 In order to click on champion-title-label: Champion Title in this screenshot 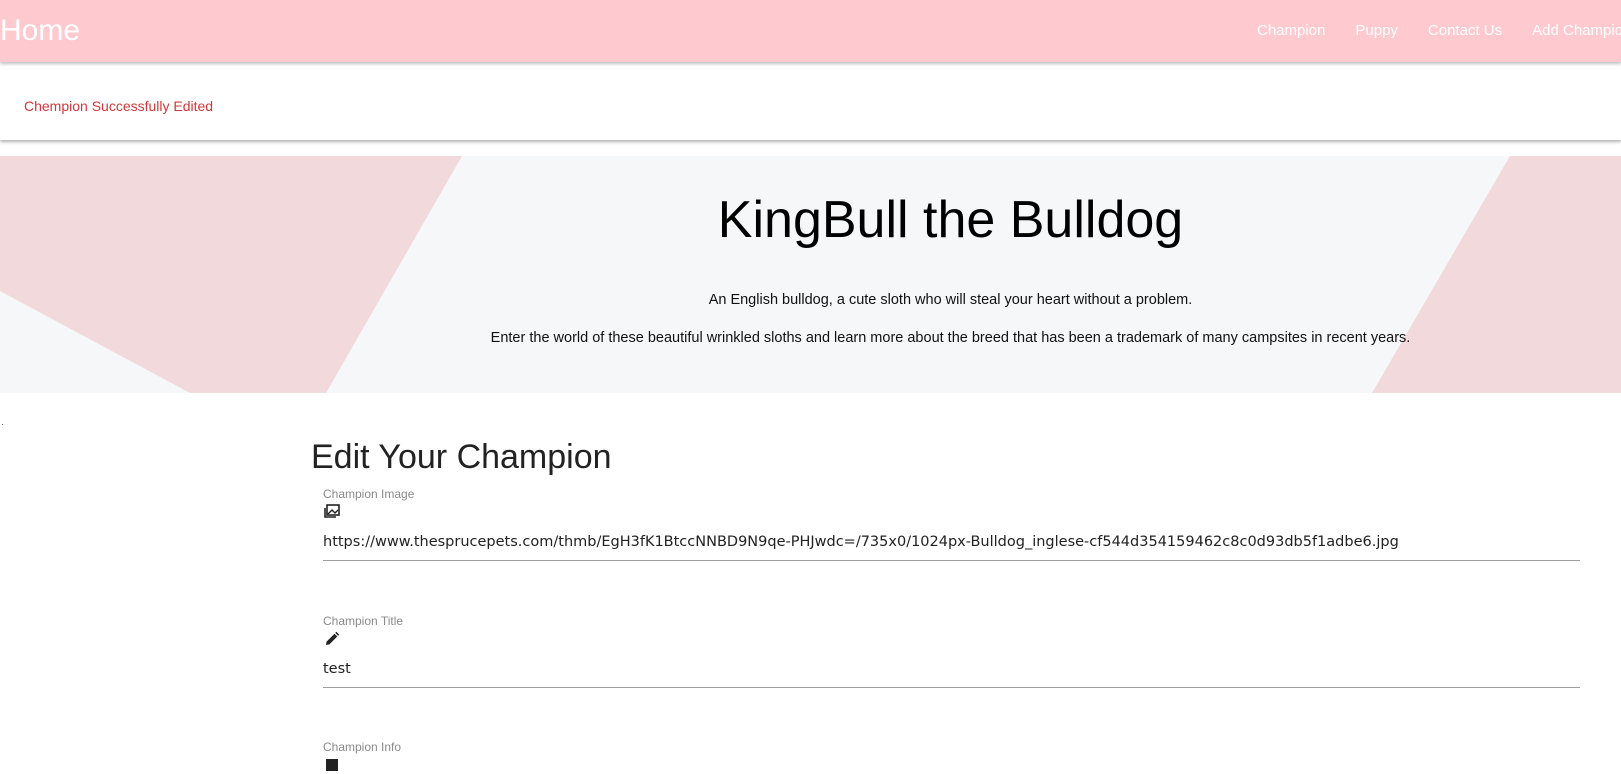, I will do `click(363, 621)`.